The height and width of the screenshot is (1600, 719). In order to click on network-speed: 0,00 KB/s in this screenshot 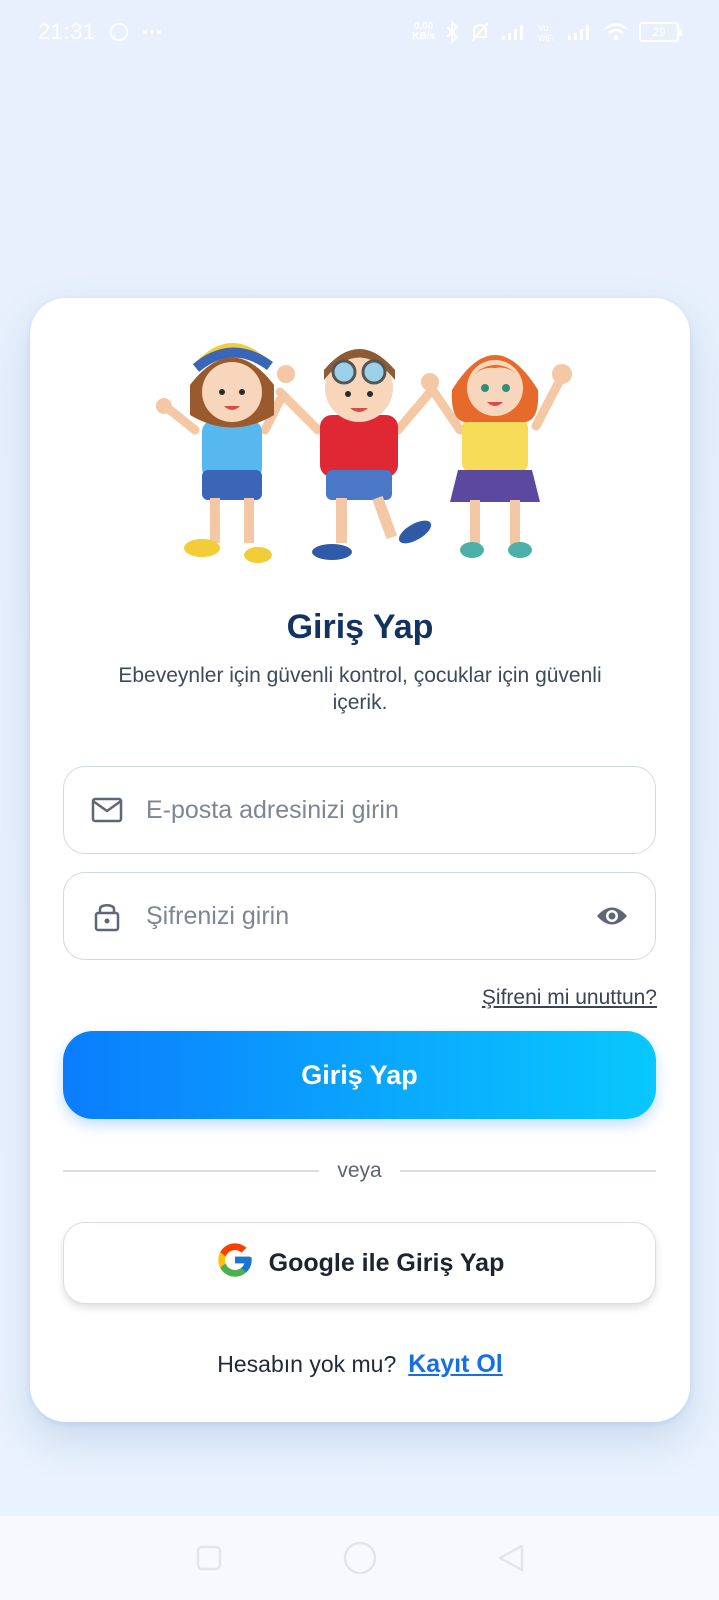, I will do `click(423, 32)`.